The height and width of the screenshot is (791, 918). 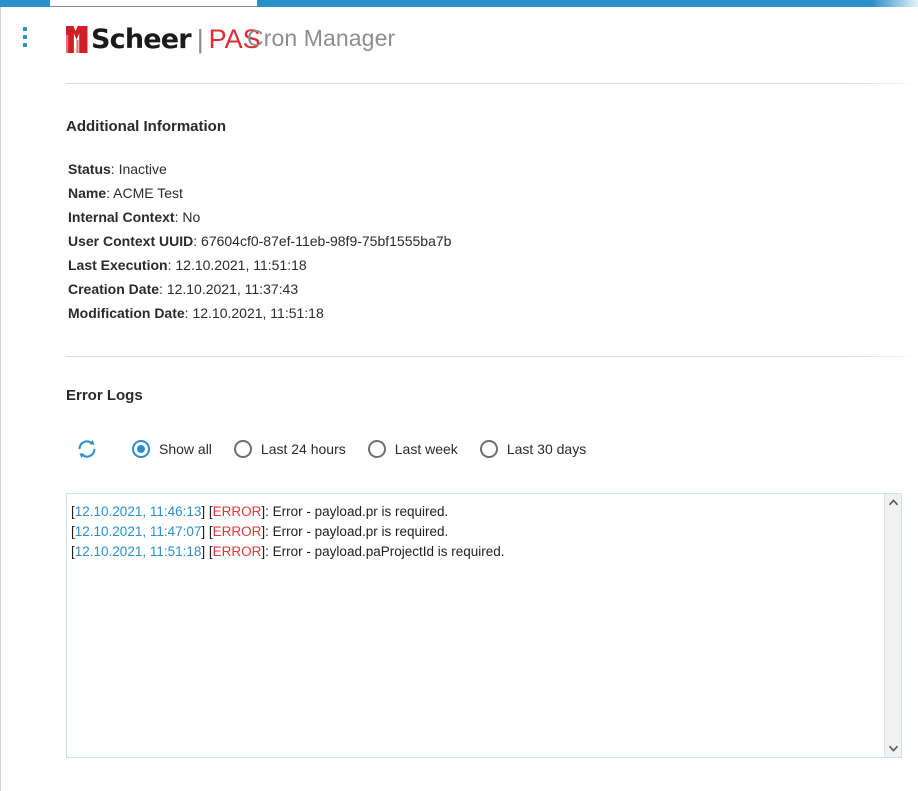 What do you see at coordinates (892, 625) in the screenshot?
I see `log-scrollbar` at bounding box center [892, 625].